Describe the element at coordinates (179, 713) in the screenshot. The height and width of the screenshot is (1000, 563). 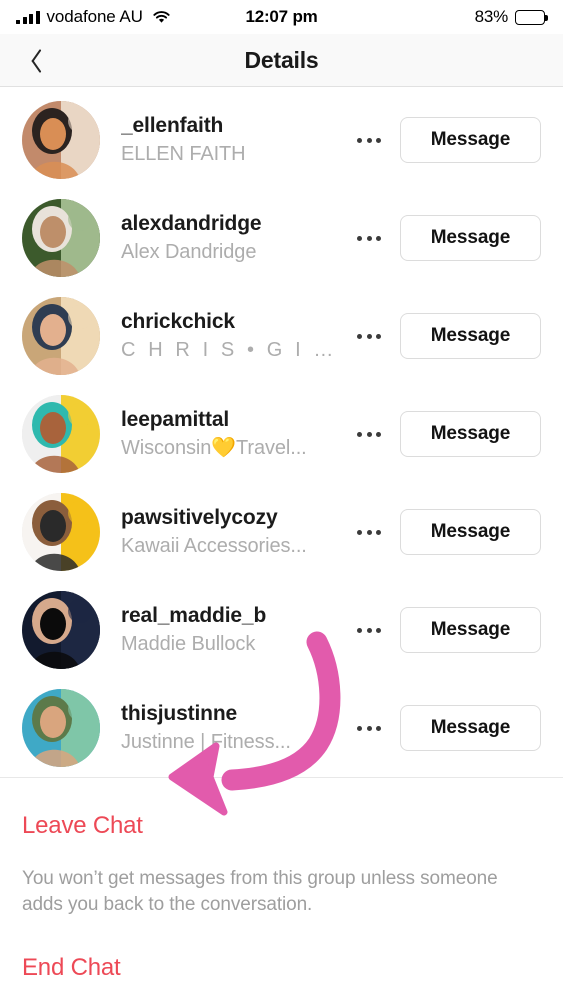
I see `member-username: thisjustinne` at that location.